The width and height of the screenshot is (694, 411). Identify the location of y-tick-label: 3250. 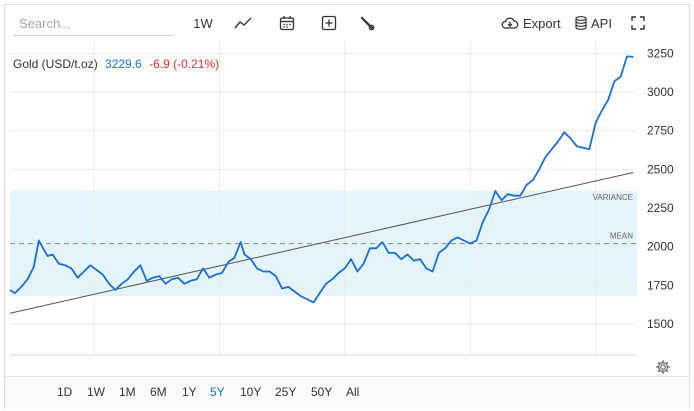
(660, 53).